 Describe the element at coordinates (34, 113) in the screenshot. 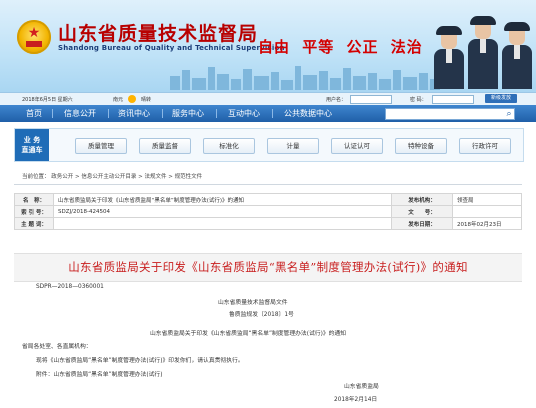

I see `nav-item-home: 首页` at that location.